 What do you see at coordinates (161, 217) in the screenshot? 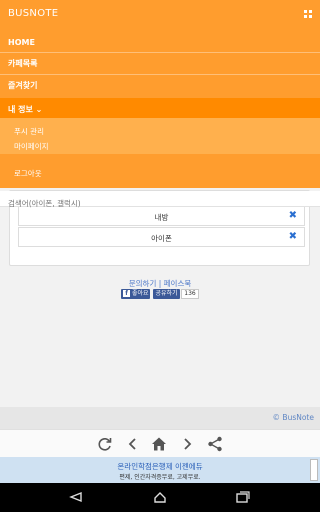
I see `list-item-label: 내방` at bounding box center [161, 217].